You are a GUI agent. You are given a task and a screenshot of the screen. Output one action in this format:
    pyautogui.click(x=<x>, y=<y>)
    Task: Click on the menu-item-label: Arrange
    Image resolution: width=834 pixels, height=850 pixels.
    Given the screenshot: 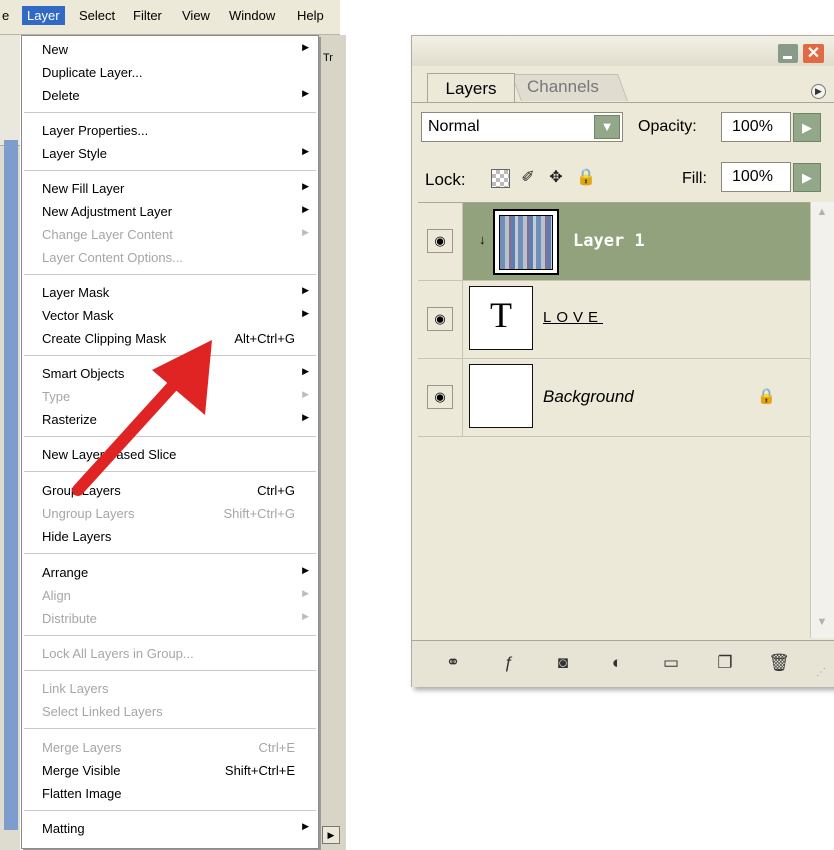 What is the action you would take?
    pyautogui.click(x=65, y=572)
    